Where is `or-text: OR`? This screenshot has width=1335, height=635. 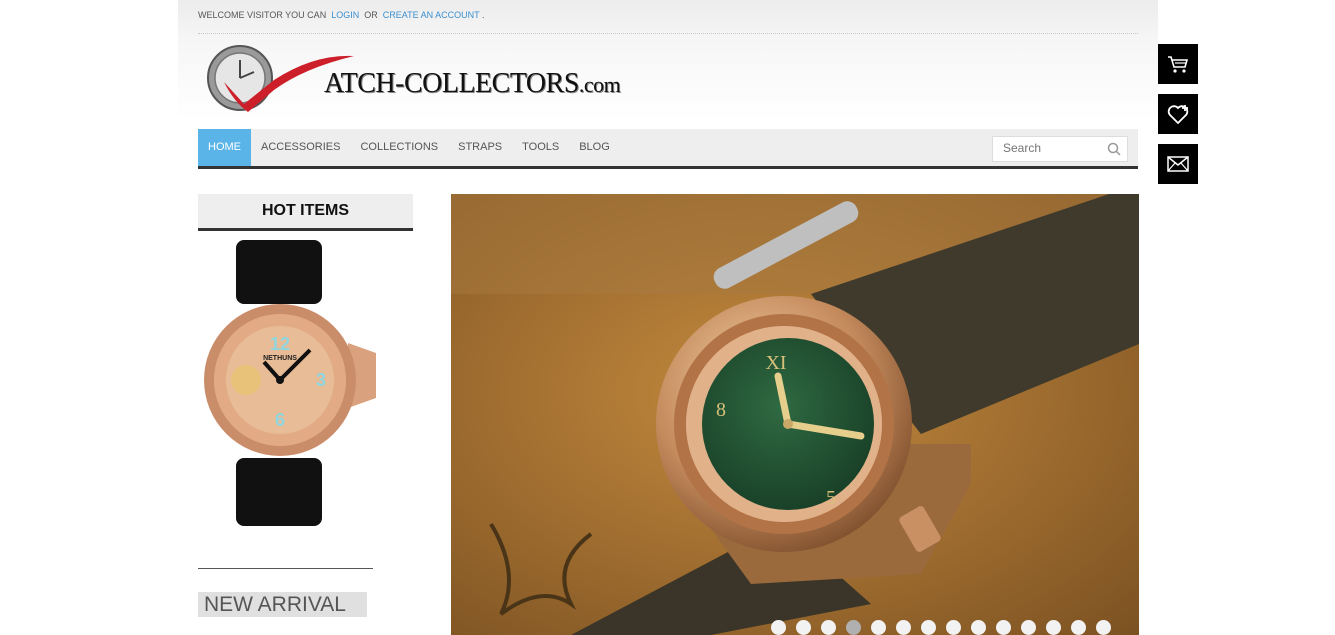
or-text: OR is located at coordinates (371, 15).